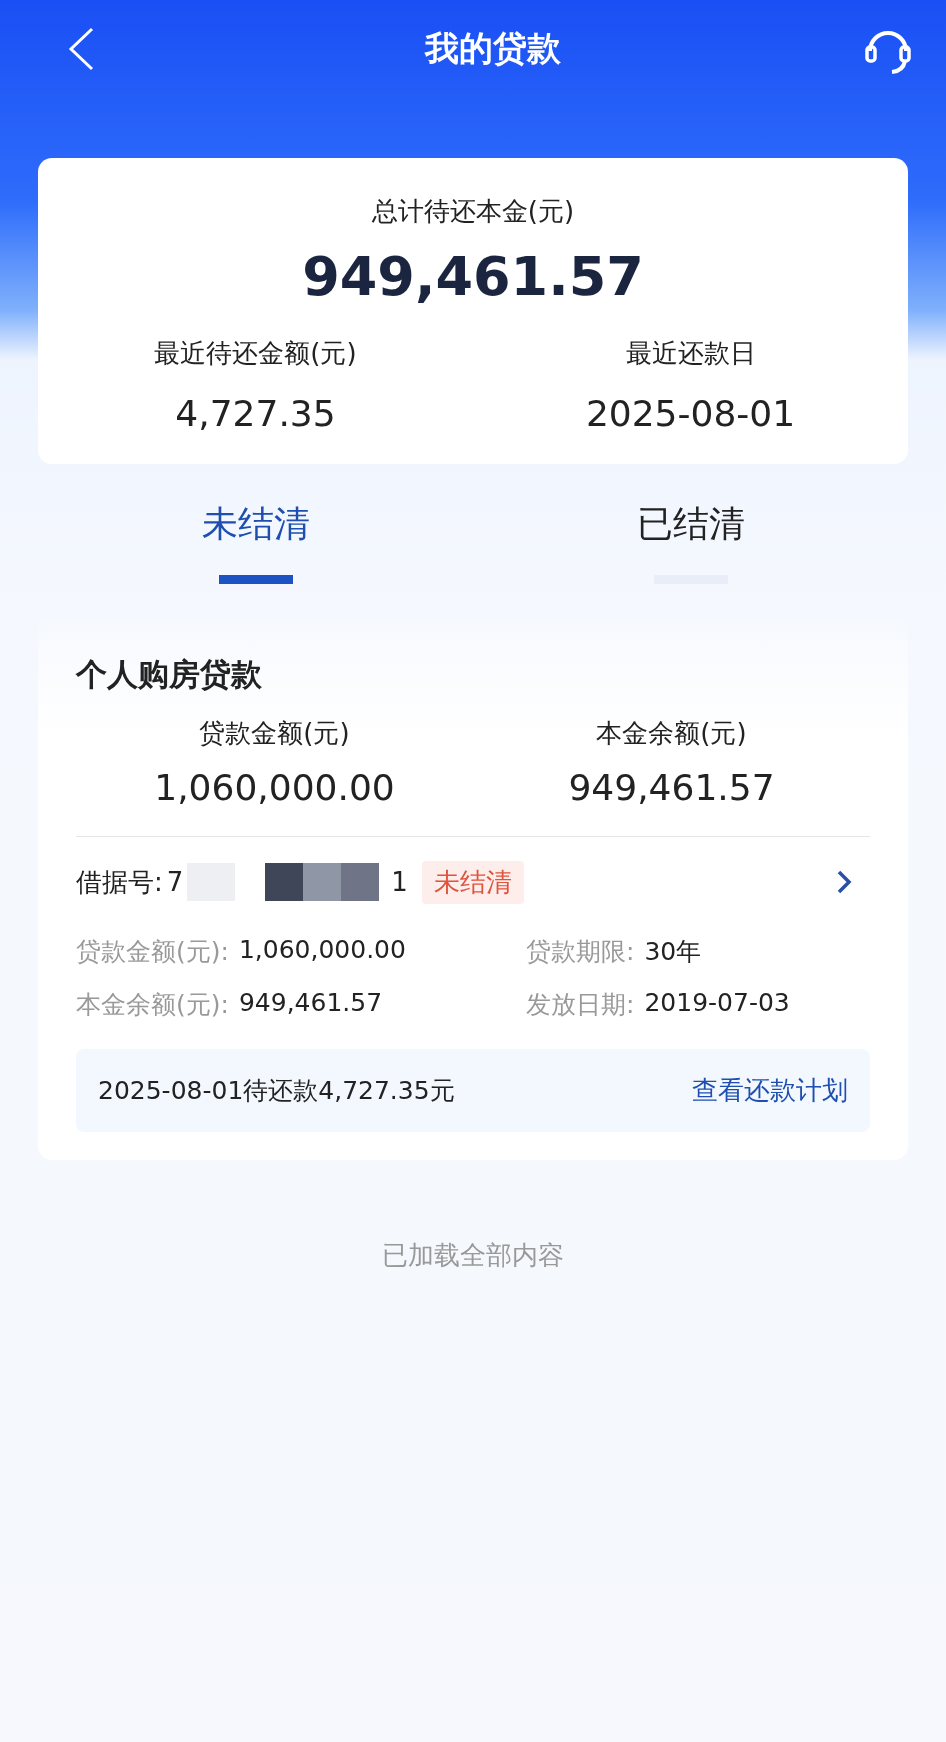 This screenshot has height=1742, width=946. What do you see at coordinates (671, 787) in the screenshot?
I see `amount-value: 949,461.57` at bounding box center [671, 787].